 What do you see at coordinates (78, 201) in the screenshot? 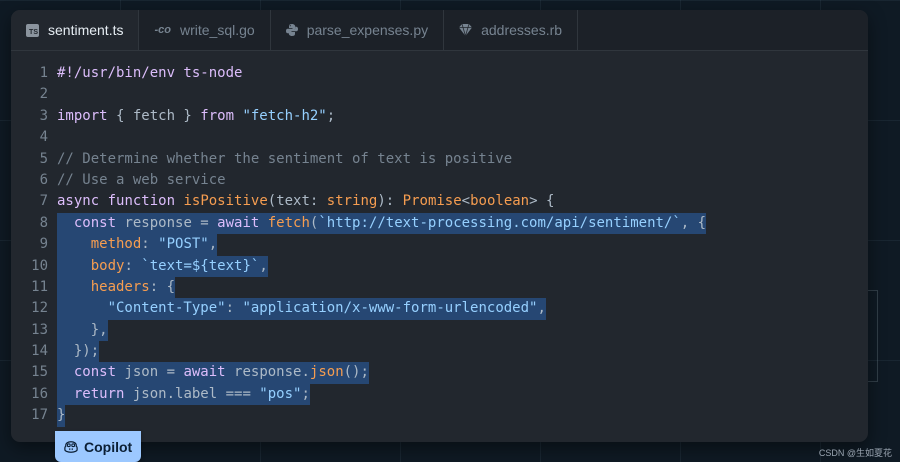
I see `keyword-token: async` at bounding box center [78, 201].